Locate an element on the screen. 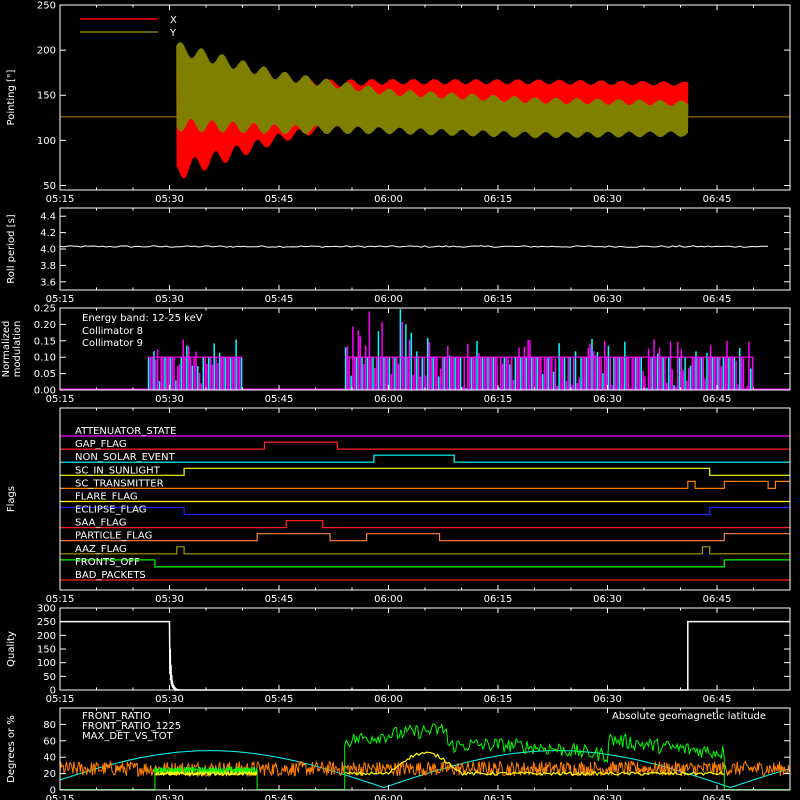  y-tick-label: 0.10 is located at coordinates (45, 358).